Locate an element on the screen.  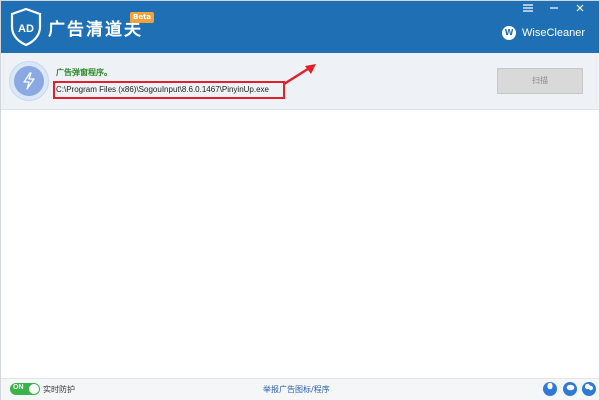
close-icon is located at coordinates (580, 8).